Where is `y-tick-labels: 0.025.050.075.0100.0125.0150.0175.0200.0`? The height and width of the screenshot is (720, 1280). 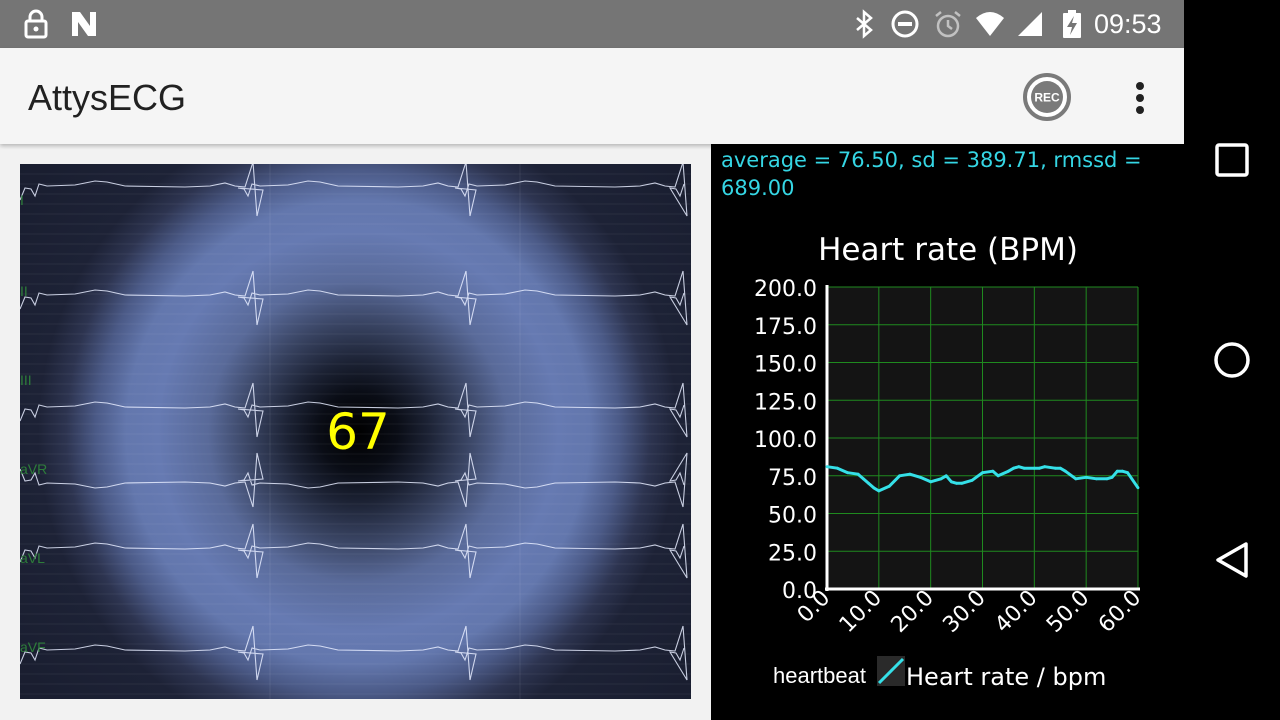
y-tick-labels: 0.025.050.075.0100.0125.0150.0175.0200.0 is located at coordinates (785, 440).